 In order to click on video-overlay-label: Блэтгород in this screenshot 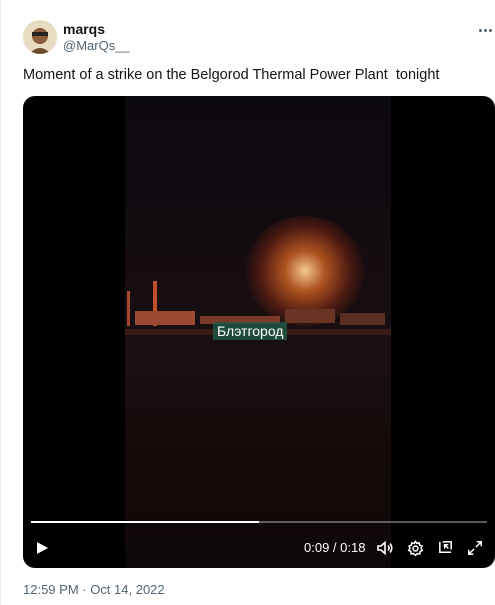, I will do `click(250, 331)`.